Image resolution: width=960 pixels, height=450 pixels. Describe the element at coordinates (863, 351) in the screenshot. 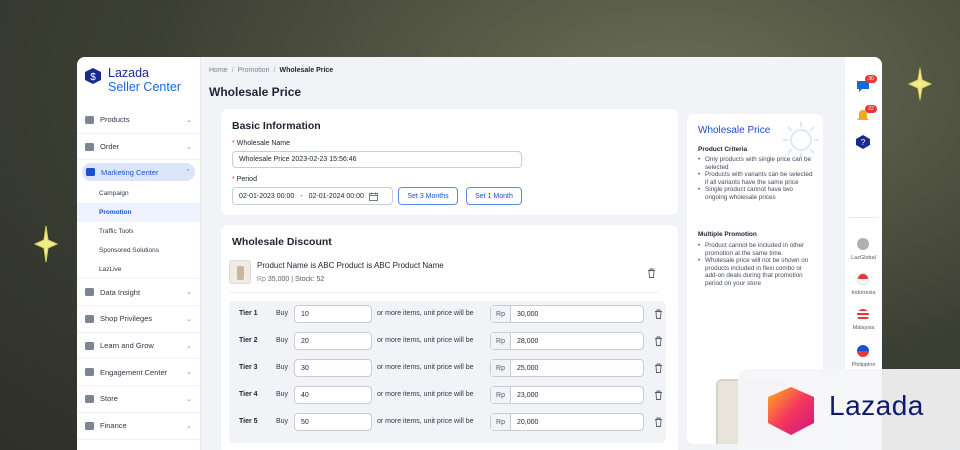

I see `philippines-flag-icon` at that location.